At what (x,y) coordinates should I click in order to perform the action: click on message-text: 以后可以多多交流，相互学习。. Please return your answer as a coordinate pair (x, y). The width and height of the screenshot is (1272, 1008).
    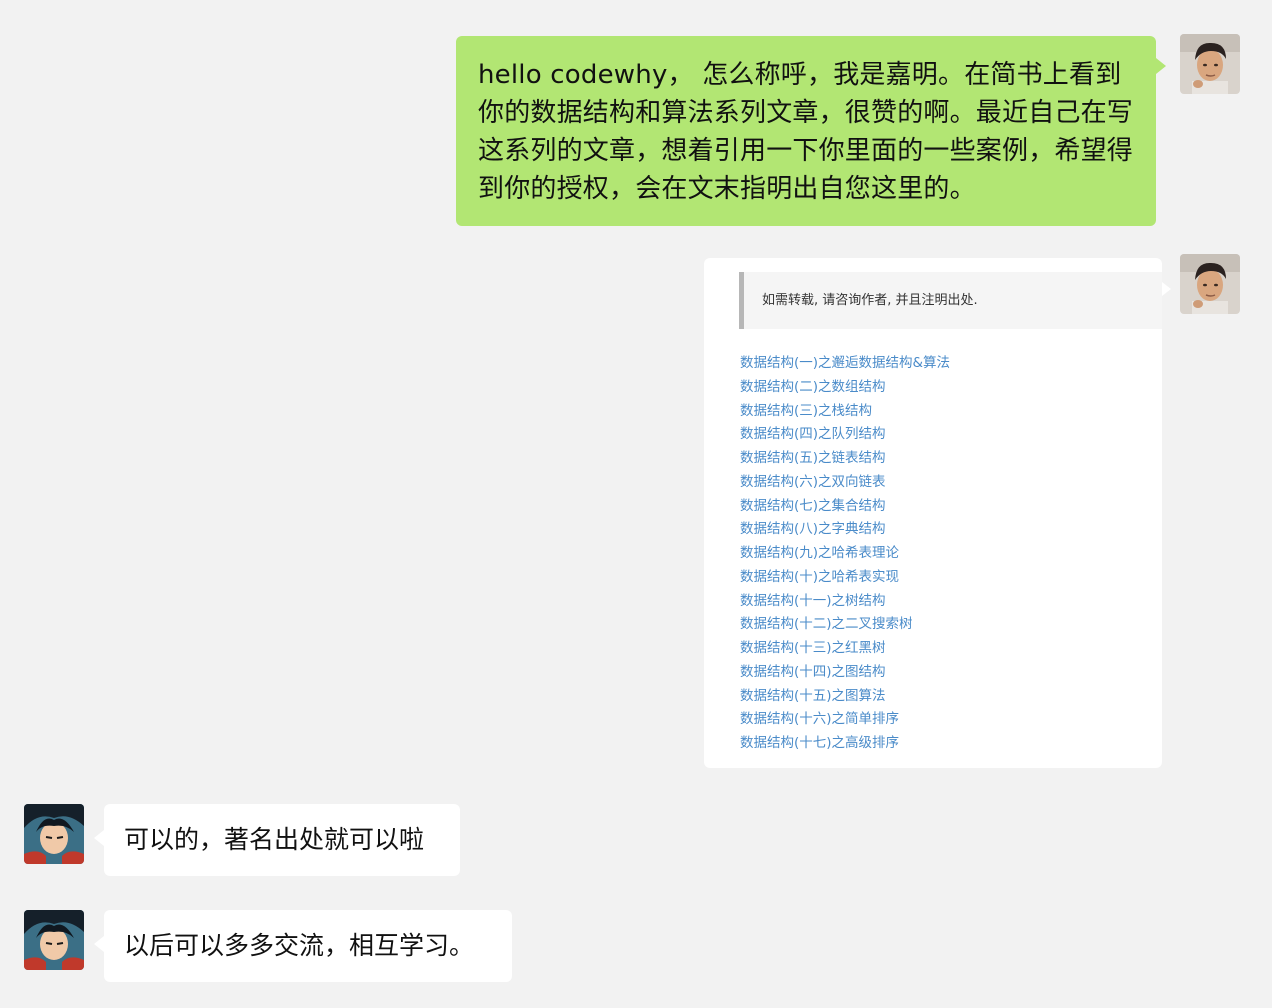
    Looking at the image, I should click on (299, 945).